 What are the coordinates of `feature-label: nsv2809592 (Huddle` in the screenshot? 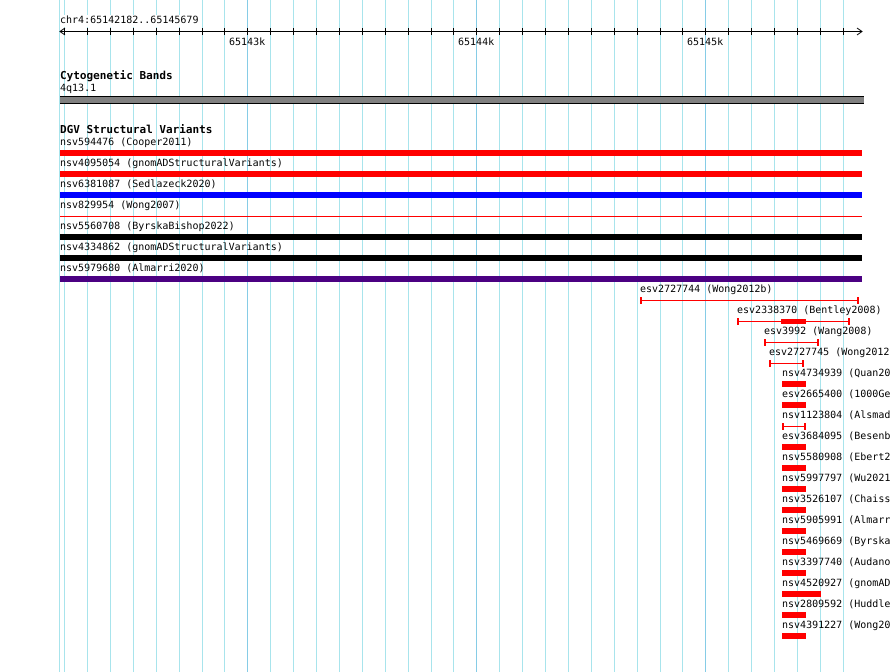 It's located at (836, 605).